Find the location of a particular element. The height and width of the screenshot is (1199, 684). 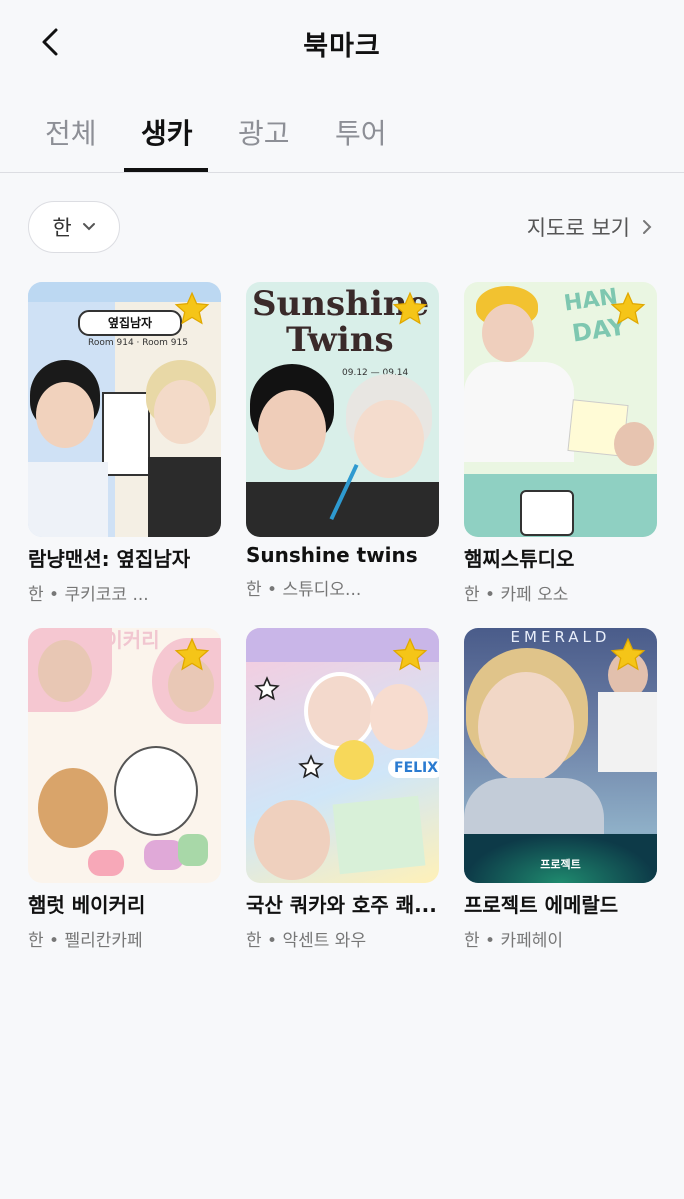

card-thumbnail: 베이커리 is located at coordinates (124, 755).